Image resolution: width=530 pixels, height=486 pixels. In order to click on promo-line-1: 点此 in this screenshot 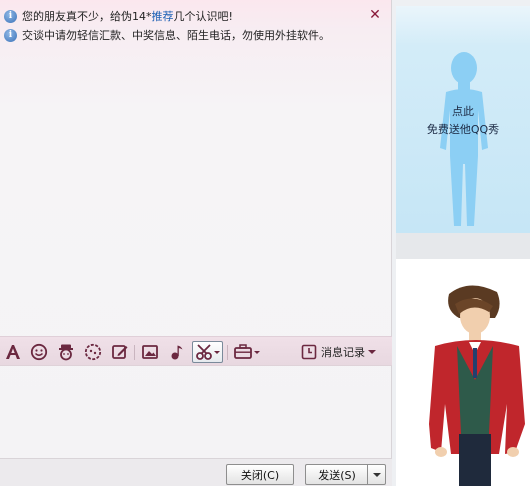, I will do `click(463, 111)`.